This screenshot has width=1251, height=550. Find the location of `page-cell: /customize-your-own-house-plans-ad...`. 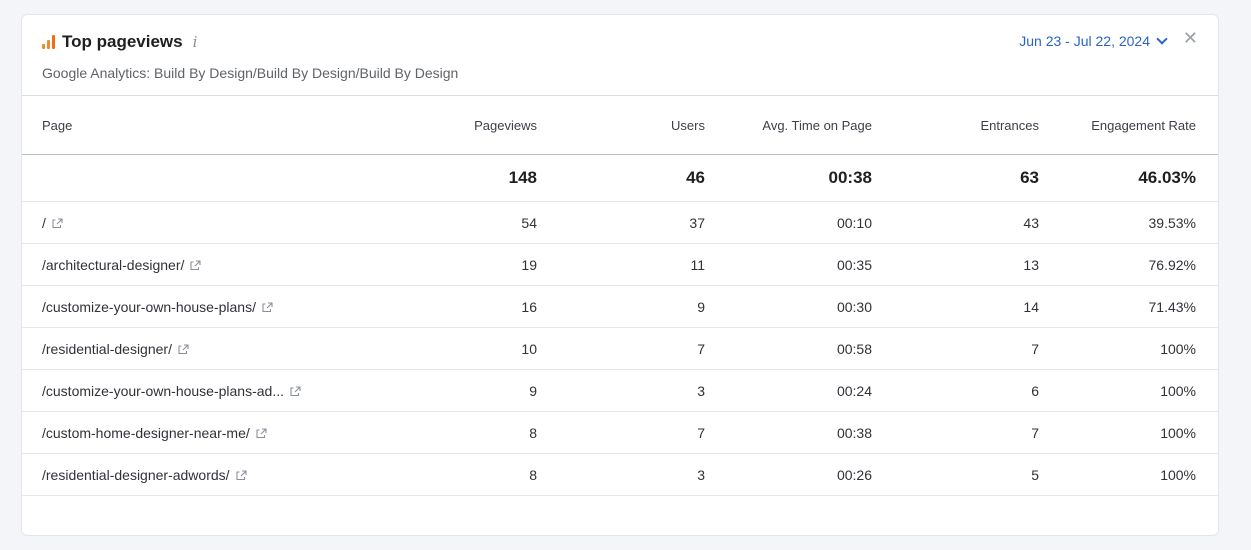

page-cell: /customize-your-own-house-plans-ad... is located at coordinates (197, 390).